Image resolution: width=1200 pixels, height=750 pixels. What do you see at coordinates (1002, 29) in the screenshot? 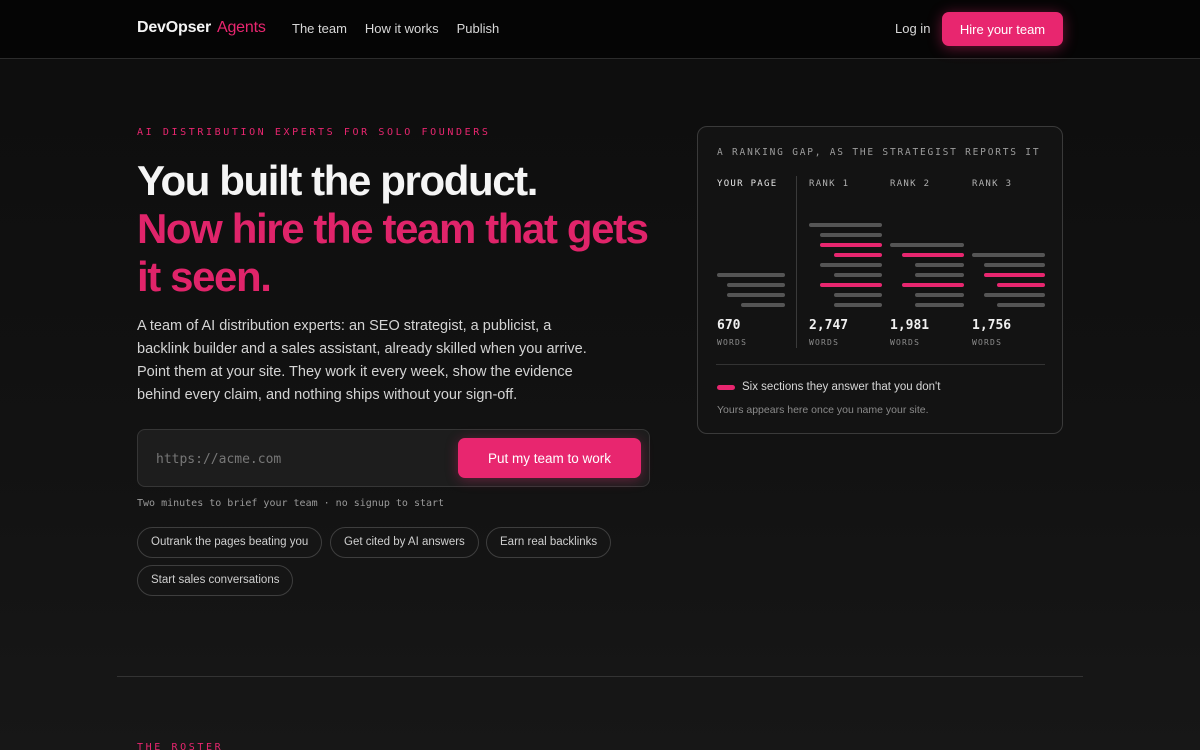
I see `hire-team-button: Hire your team` at bounding box center [1002, 29].